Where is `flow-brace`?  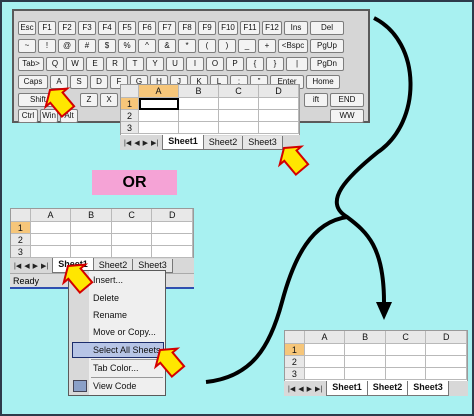 flow-brace is located at coordinates (373, 159).